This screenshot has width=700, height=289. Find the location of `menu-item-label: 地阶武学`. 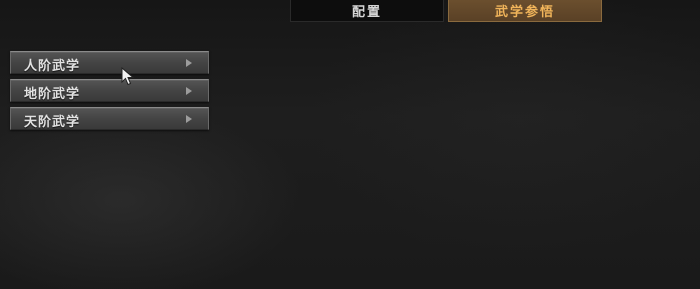

menu-item-label: 地阶武学 is located at coordinates (52, 94).